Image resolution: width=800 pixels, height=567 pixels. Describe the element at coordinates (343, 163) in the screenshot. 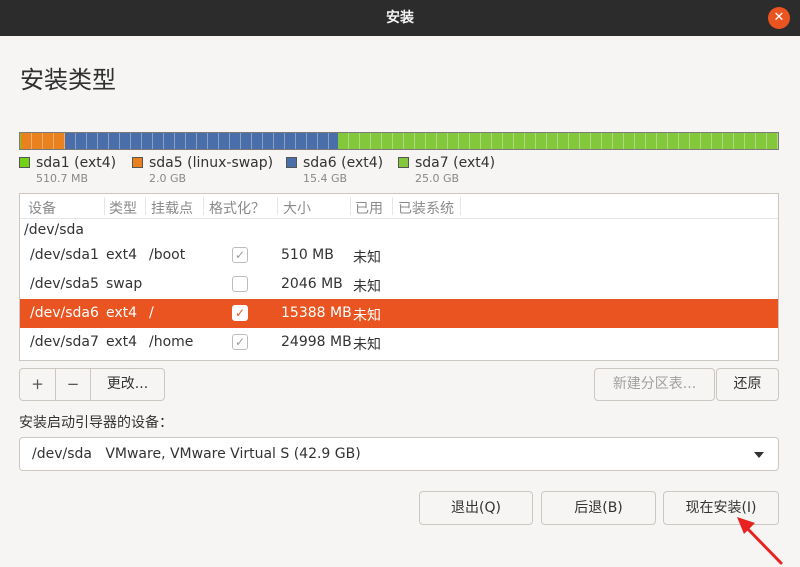

I see `legend-name: sda6 (ext4)` at that location.